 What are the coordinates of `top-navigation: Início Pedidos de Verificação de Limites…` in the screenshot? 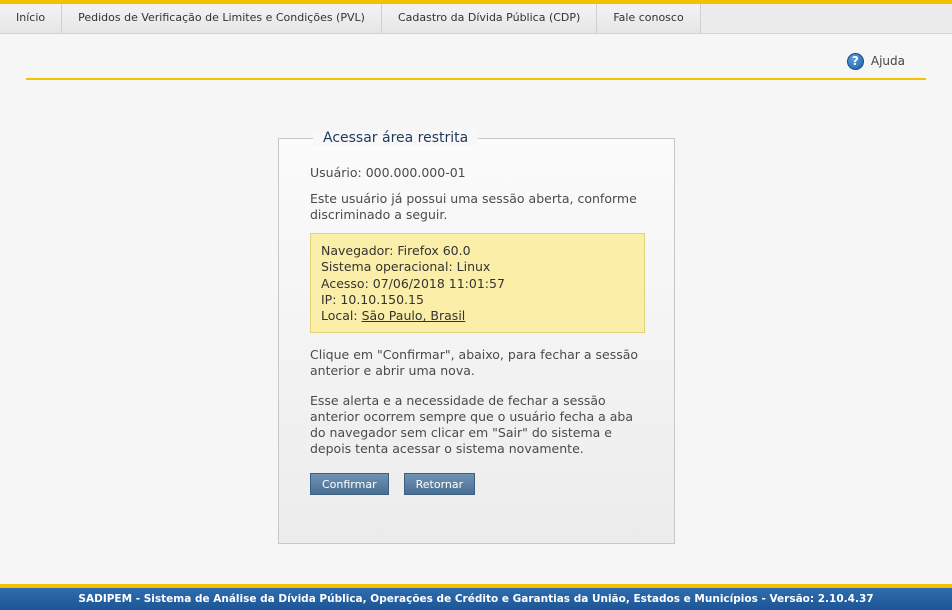 It's located at (476, 17).